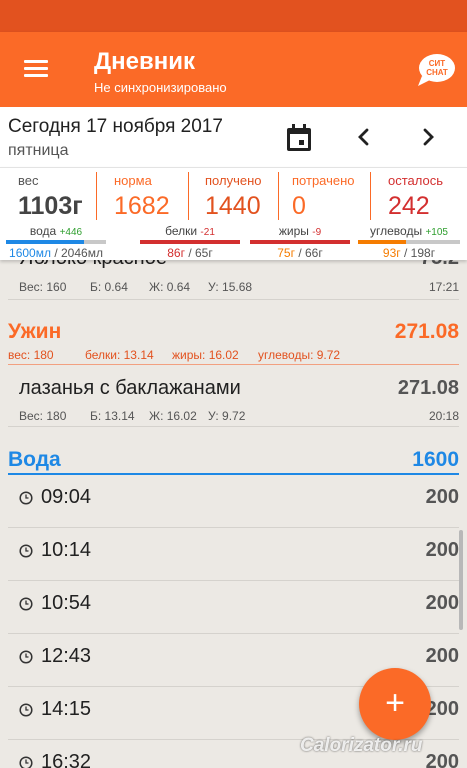 This screenshot has height=768, width=467. What do you see at coordinates (30, 253) in the screenshot?
I see `macro-water-current: 1600мл` at bounding box center [30, 253].